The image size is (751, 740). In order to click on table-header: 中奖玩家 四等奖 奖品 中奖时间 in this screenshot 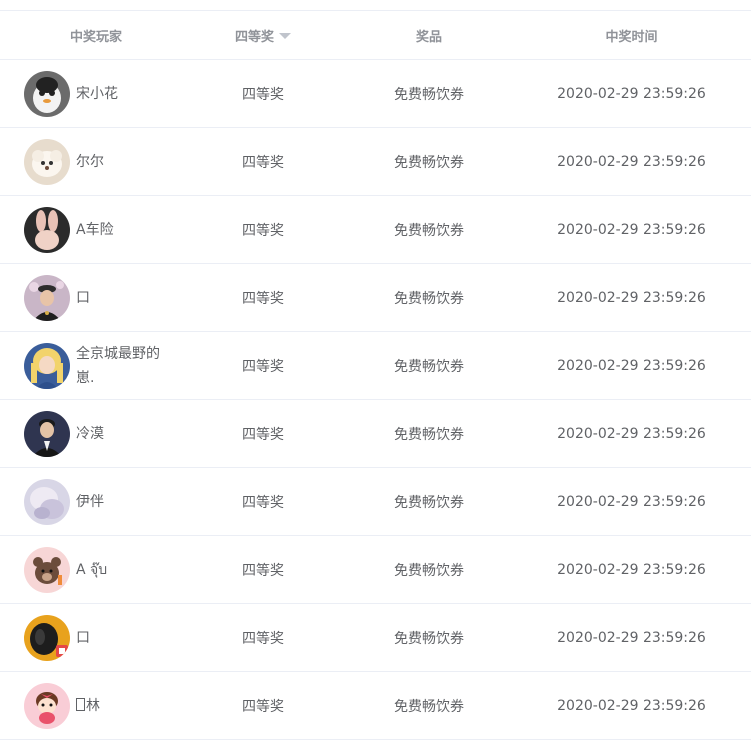, I will do `click(375, 35)`.